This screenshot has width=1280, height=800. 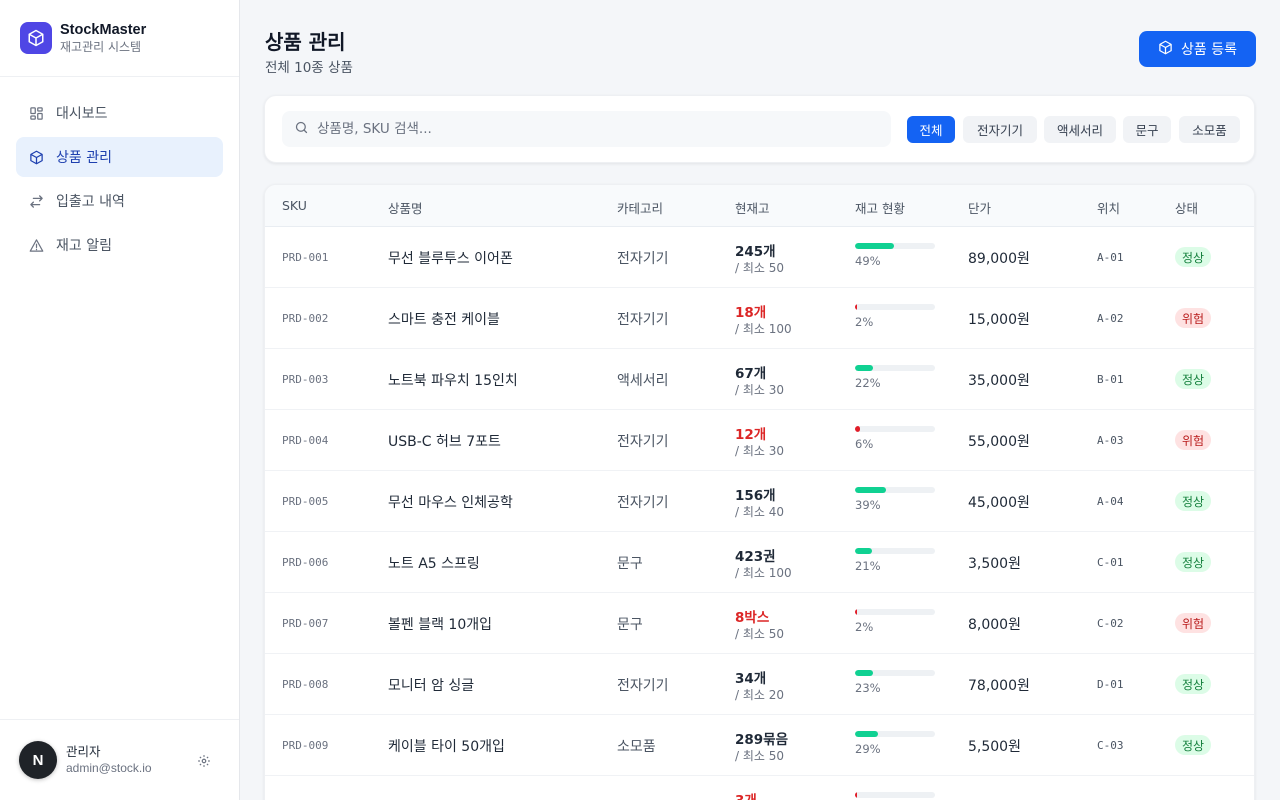 I want to click on add-product-label: 상품 등록, so click(x=1209, y=50).